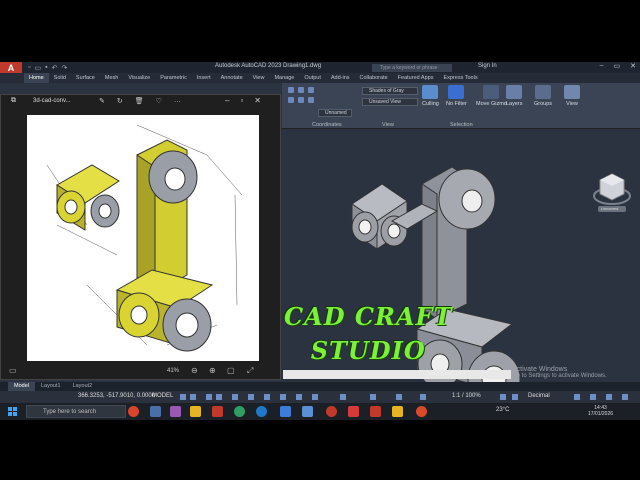 This screenshot has width=640, height=480. What do you see at coordinates (235, 397) in the screenshot?
I see `osnap-icon` at bounding box center [235, 397].